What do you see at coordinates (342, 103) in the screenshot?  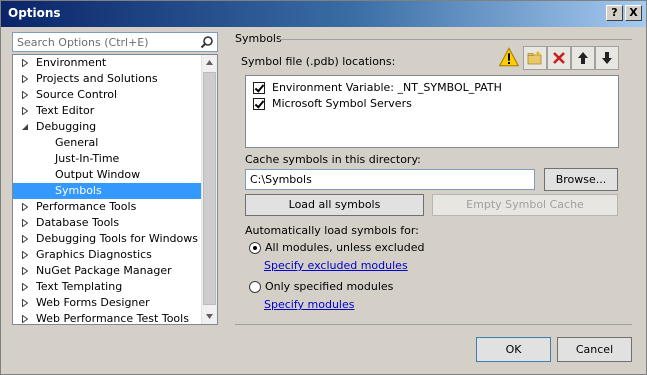 I see `location-label: Microsoft Symbol Servers` at bounding box center [342, 103].